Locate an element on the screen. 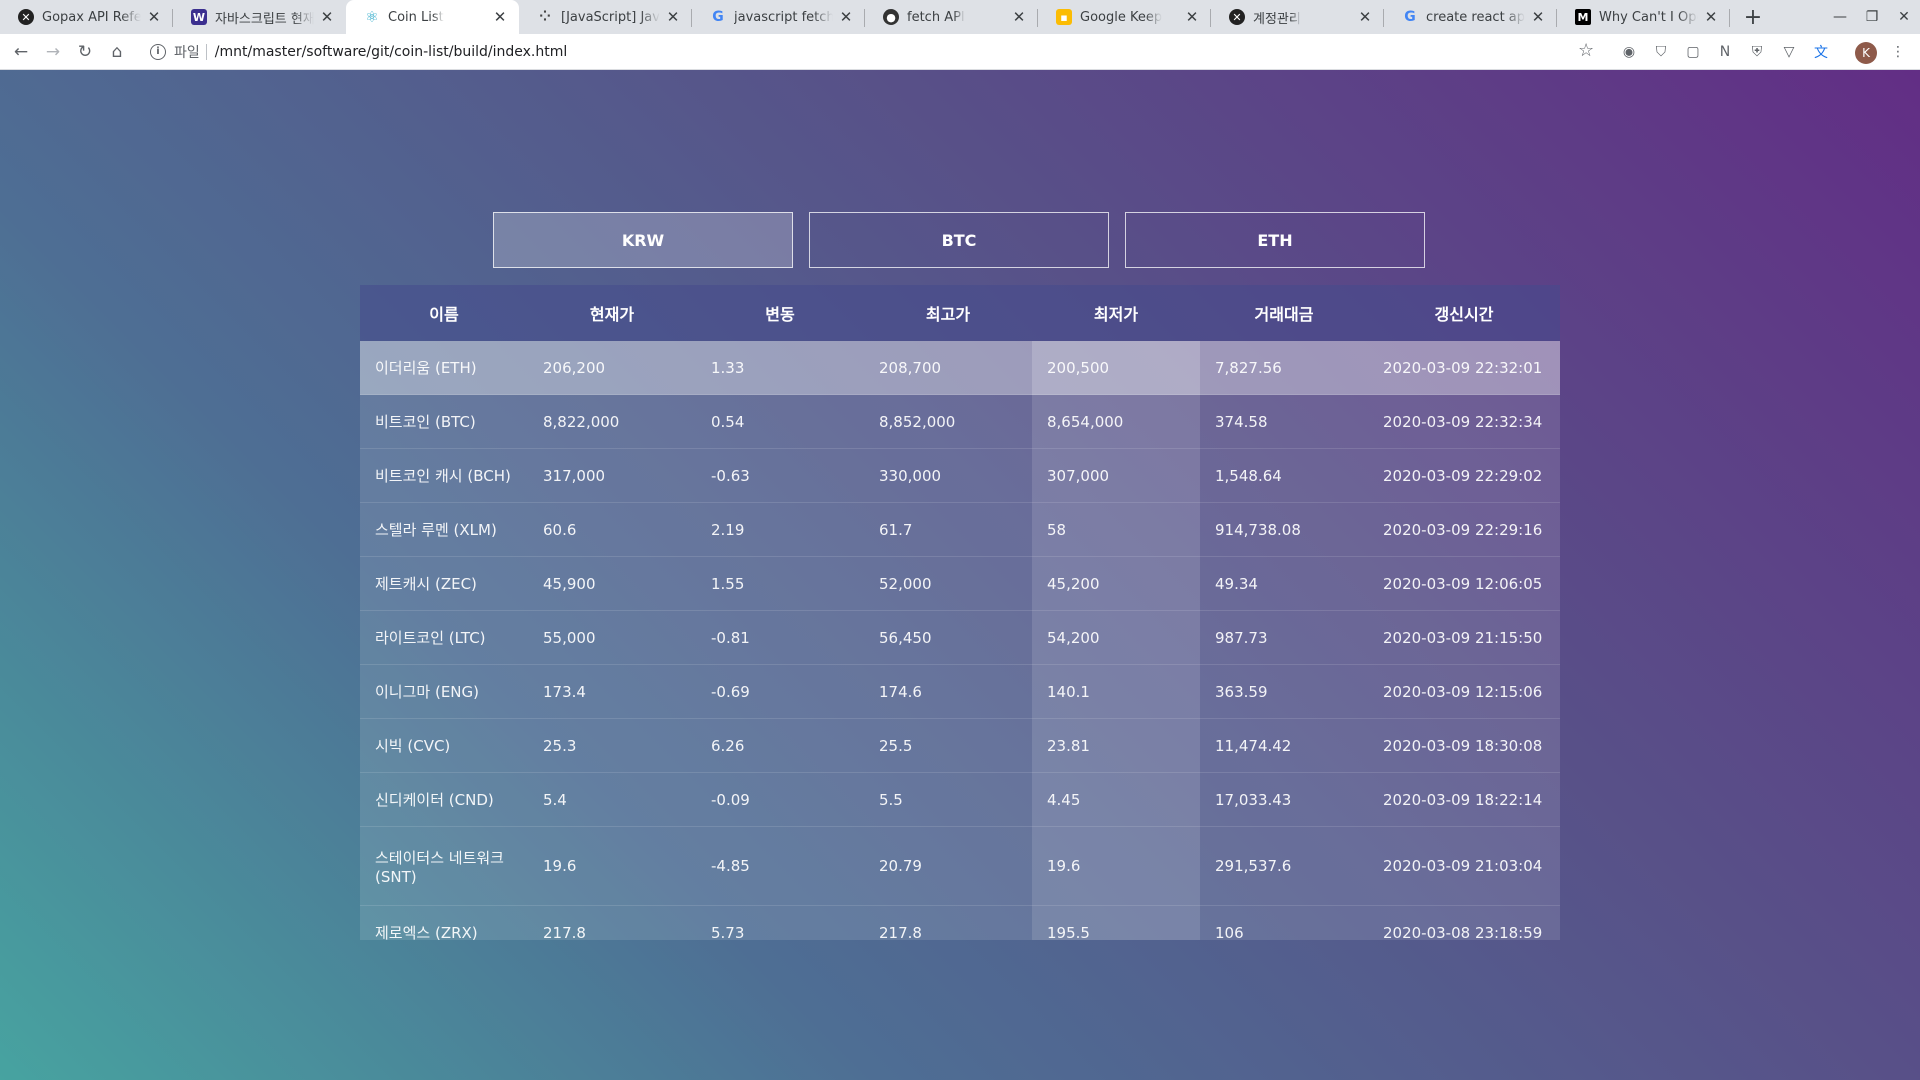 This screenshot has height=1080, width=1920. column-header: 거래대금 is located at coordinates (1284, 313).